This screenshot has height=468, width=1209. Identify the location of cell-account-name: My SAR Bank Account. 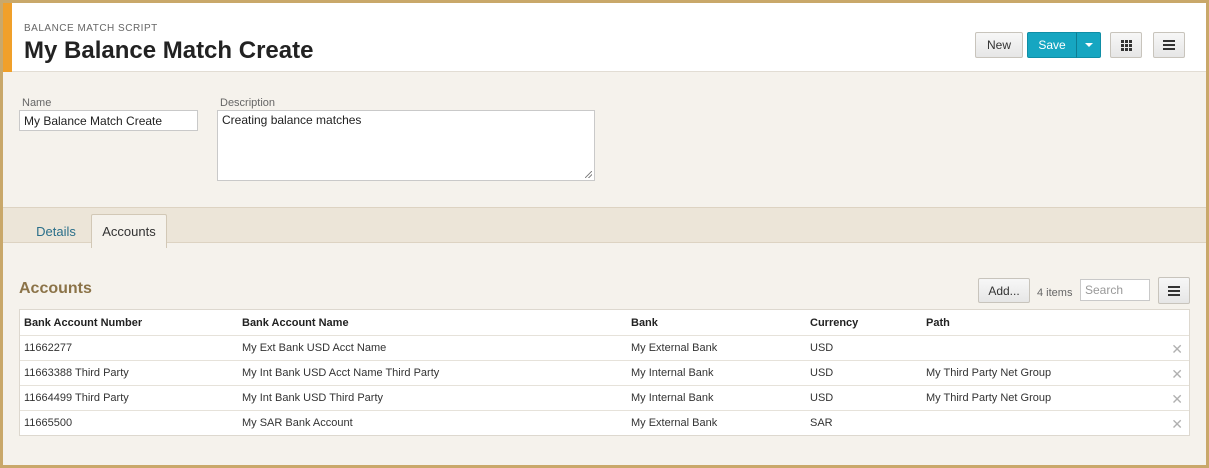
(297, 423).